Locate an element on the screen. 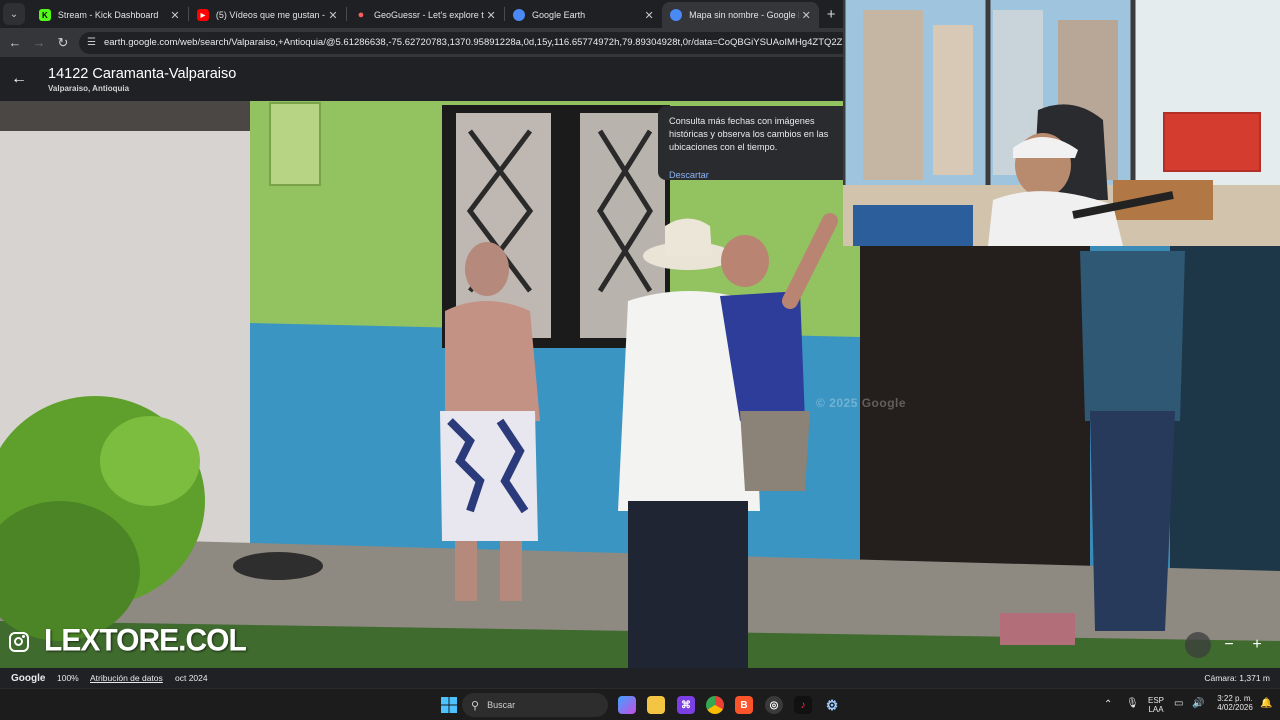 The width and height of the screenshot is (1280, 720). settings-gear-icon: ⚙ is located at coordinates (832, 705).